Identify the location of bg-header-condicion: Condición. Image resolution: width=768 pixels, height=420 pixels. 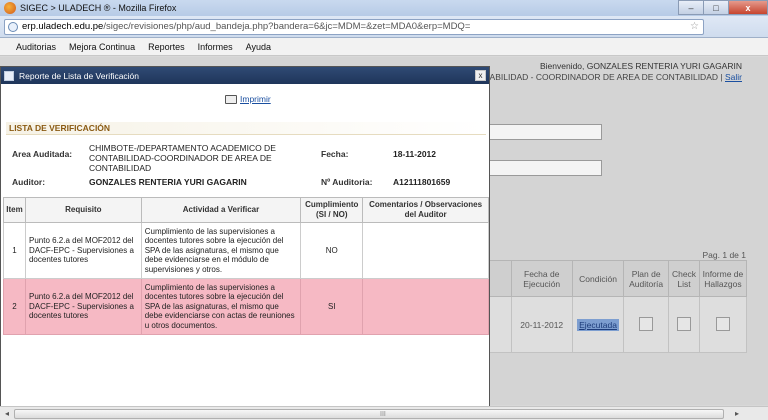
(598, 278).